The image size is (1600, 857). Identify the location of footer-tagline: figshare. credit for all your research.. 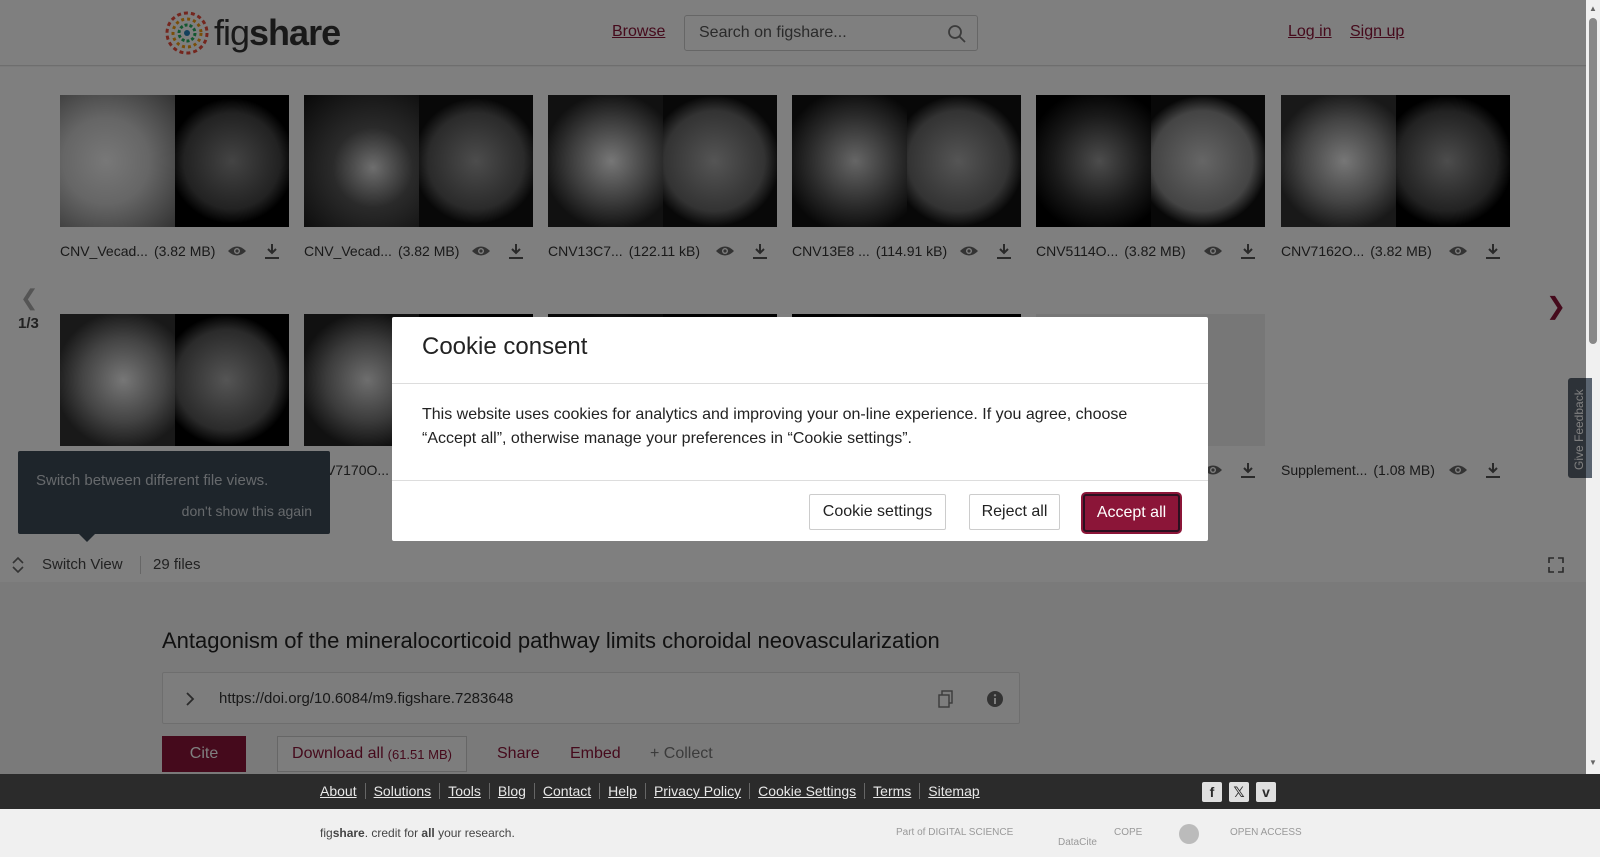
(417, 833).